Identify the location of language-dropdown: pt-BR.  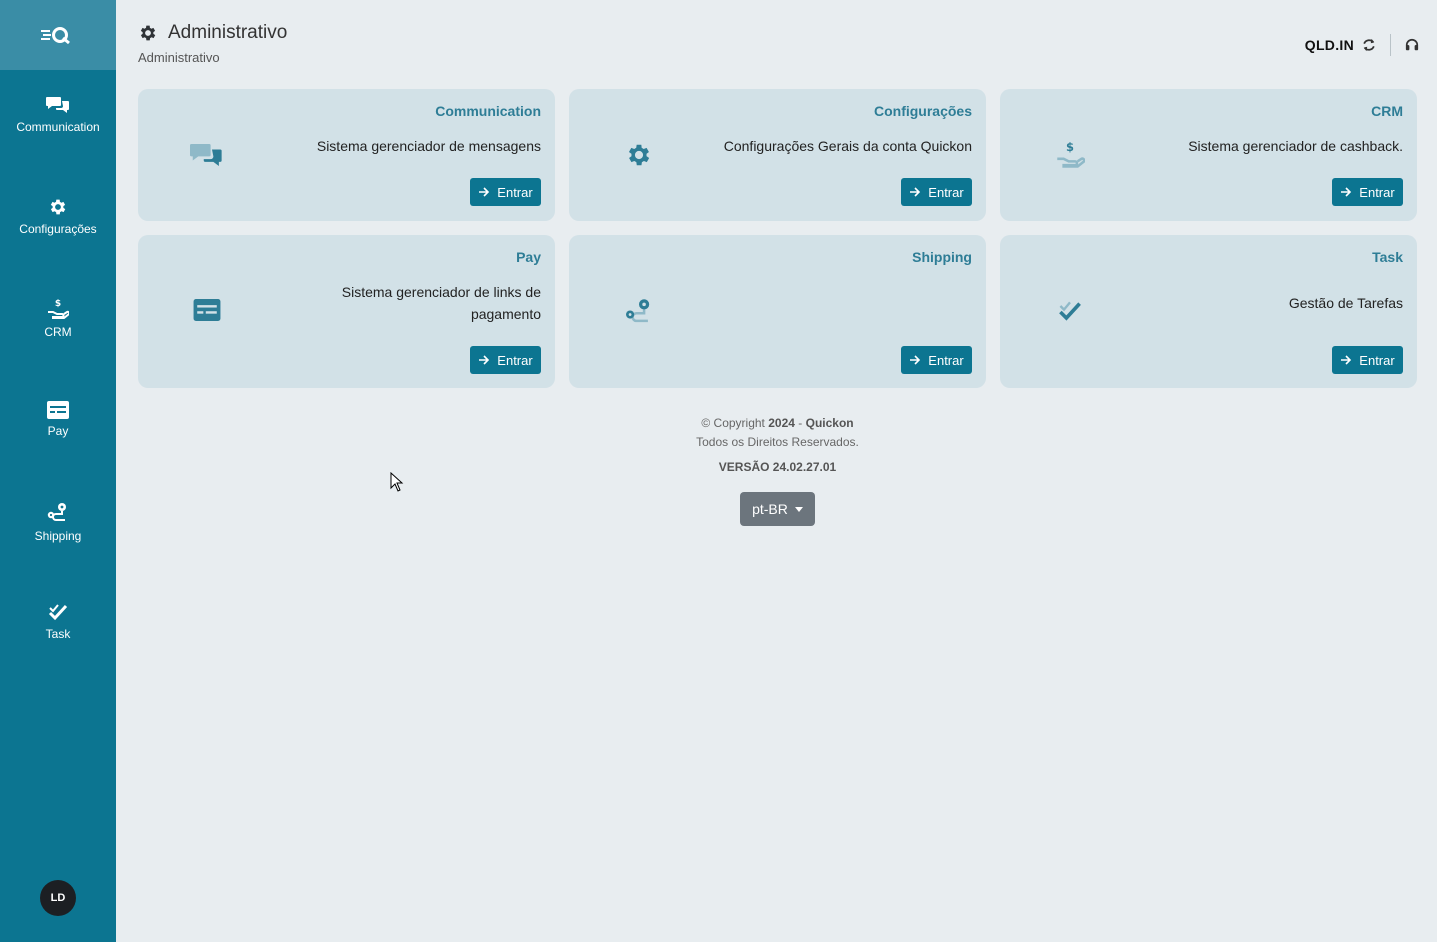
(777, 509).